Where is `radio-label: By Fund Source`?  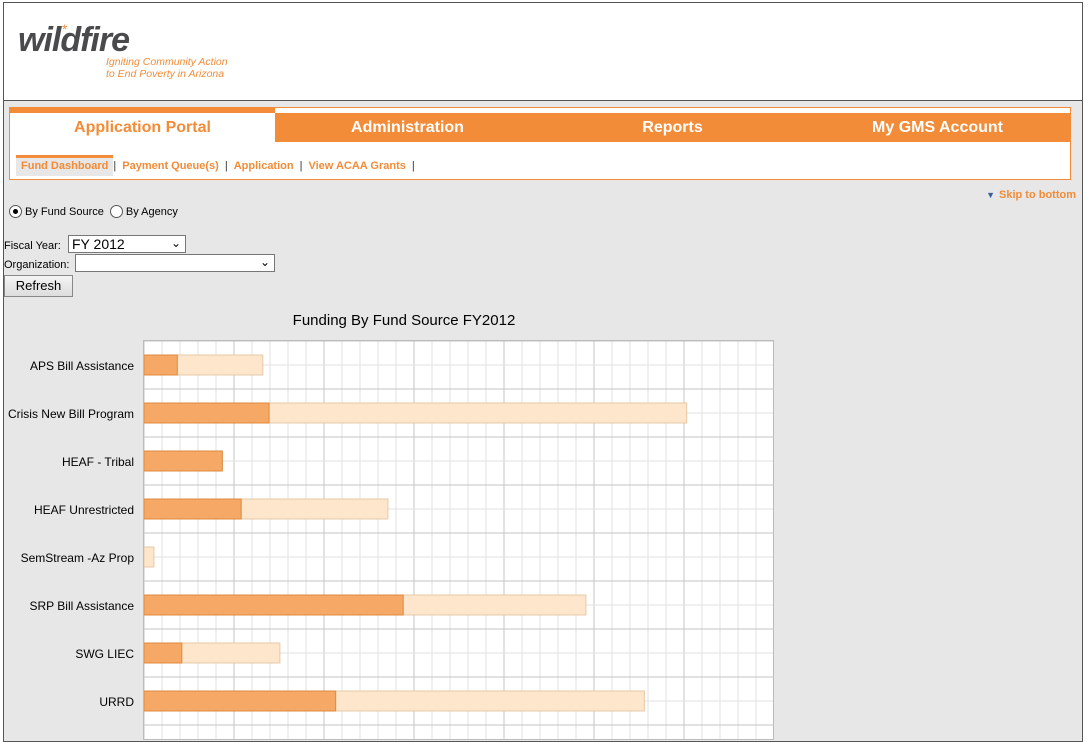
radio-label: By Fund Source is located at coordinates (64, 211).